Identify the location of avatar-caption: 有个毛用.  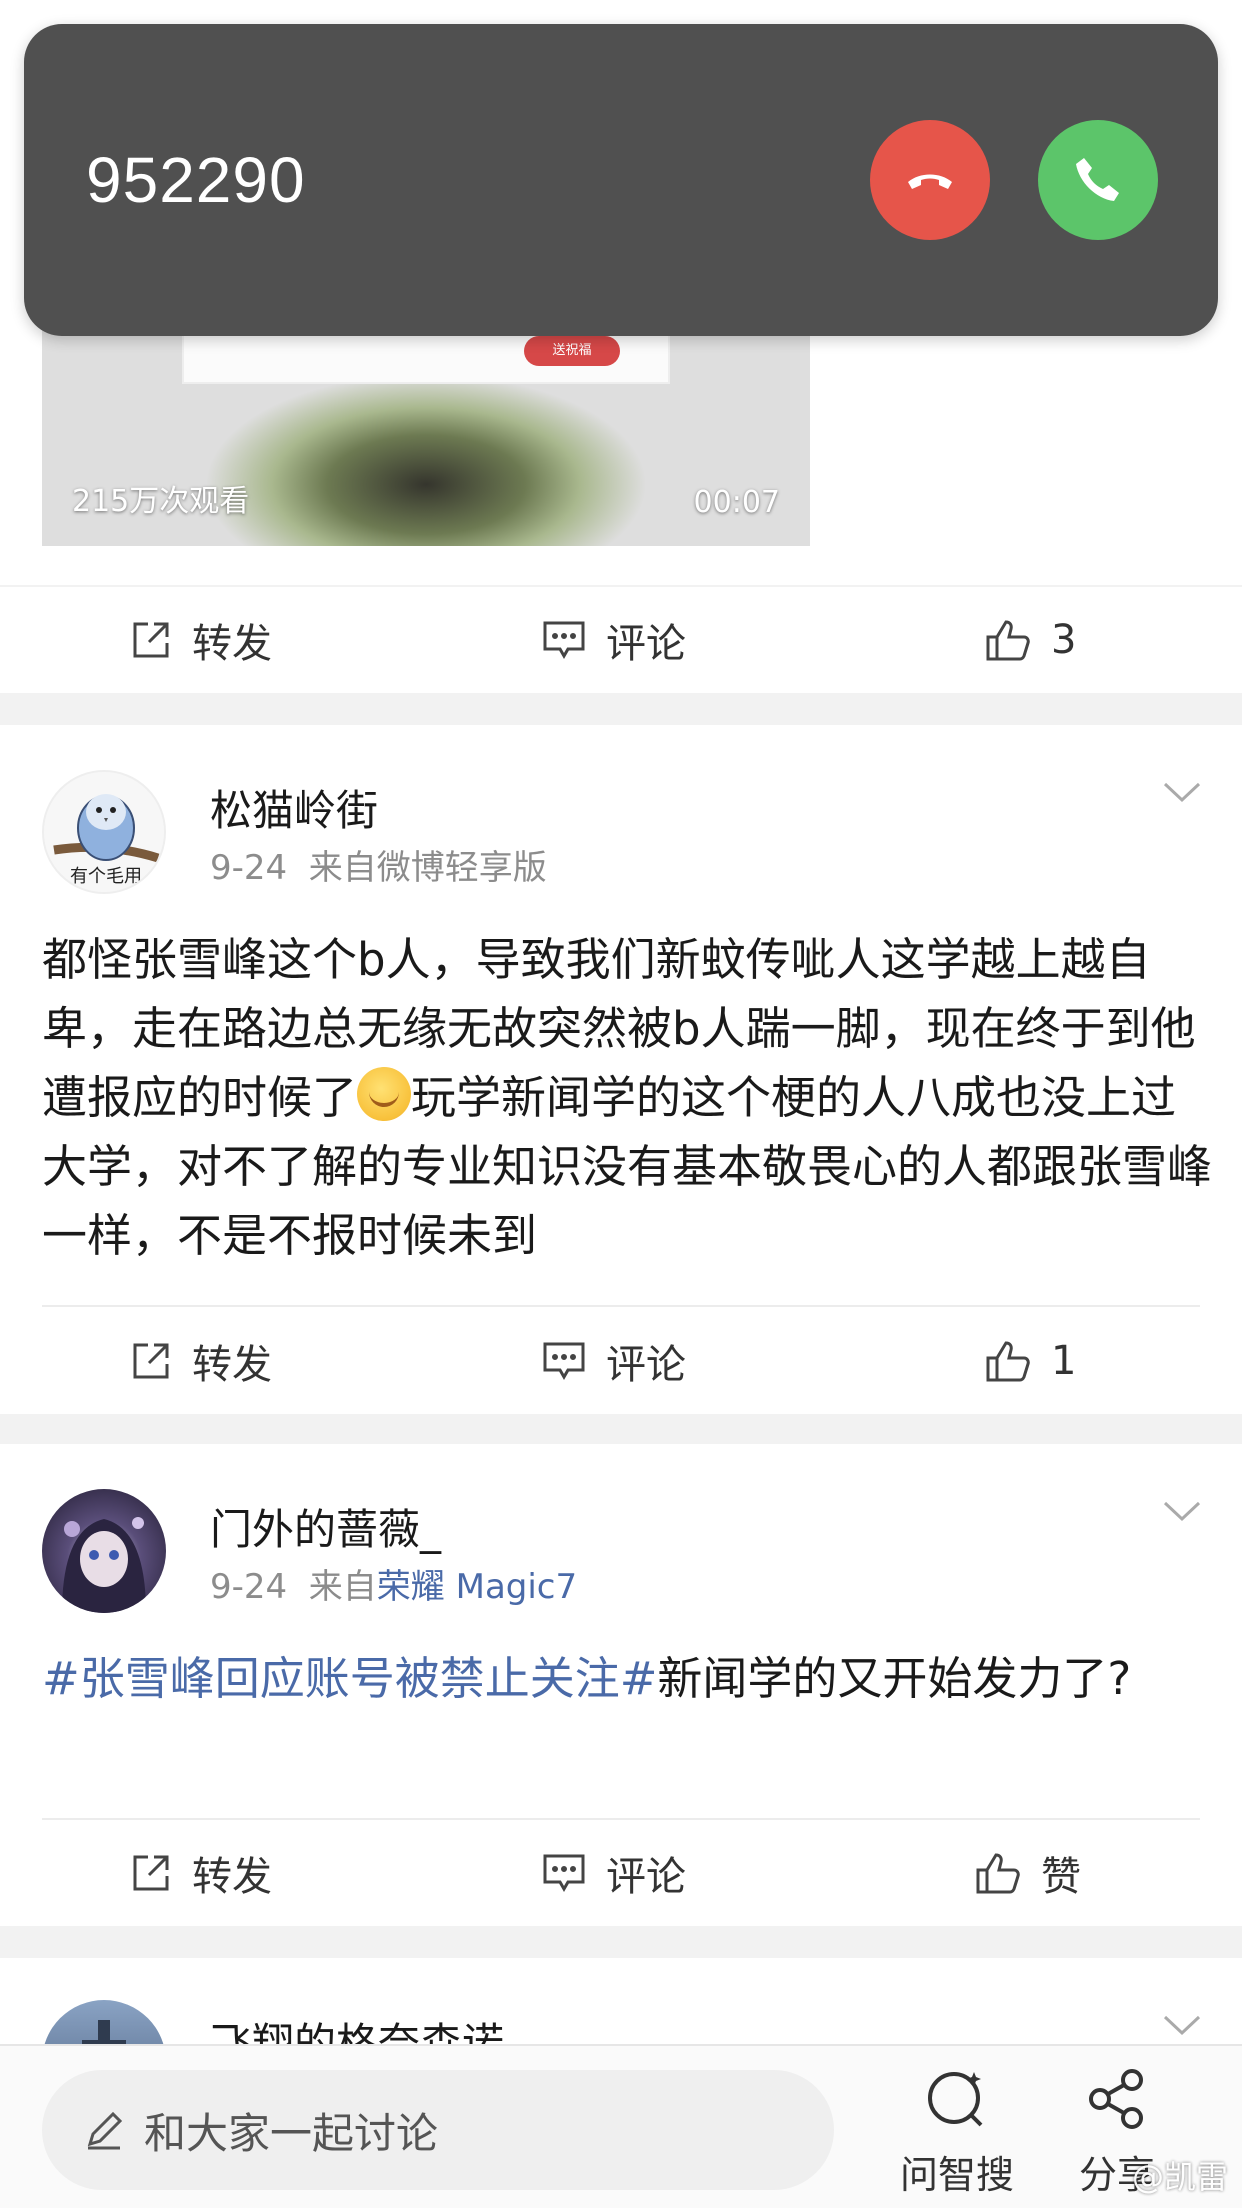
(106, 876).